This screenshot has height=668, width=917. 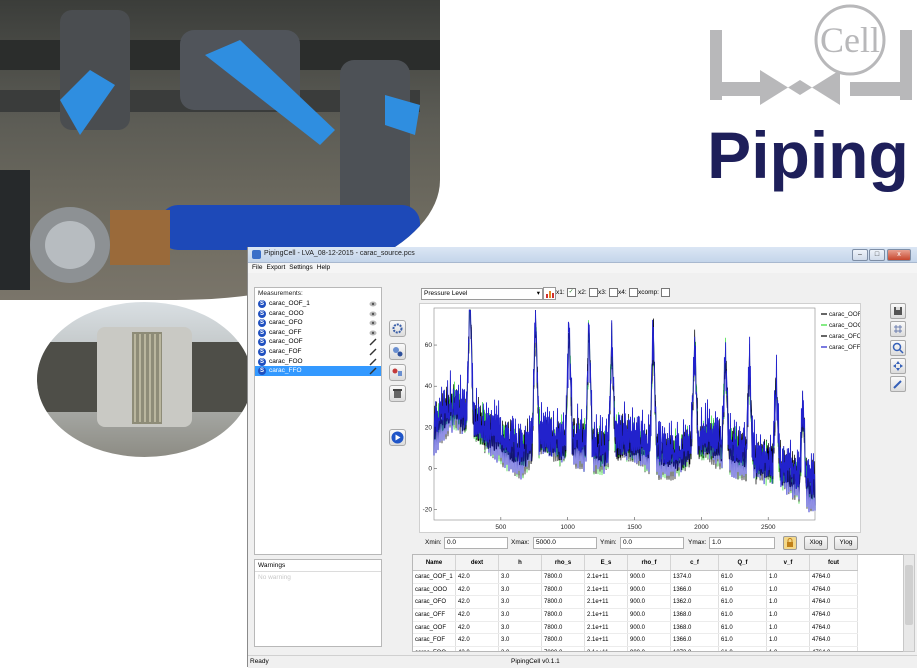 I want to click on measurement-item: Scarac_FOF, so click(x=318, y=352).